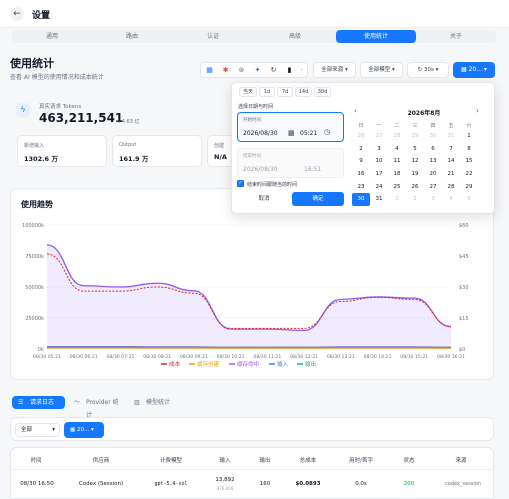 The image size is (509, 499). What do you see at coordinates (376, 36) in the screenshot?
I see `tab-usage: 使用统计` at bounding box center [376, 36].